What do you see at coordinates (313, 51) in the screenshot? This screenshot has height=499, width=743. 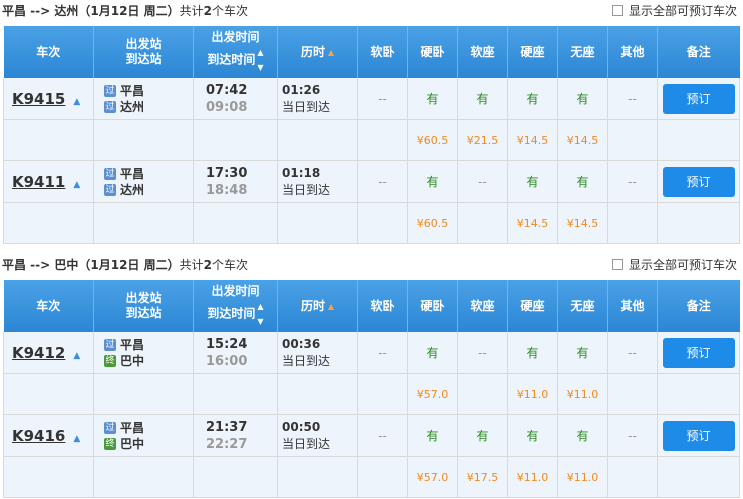 I see `column-header-label: 历时` at bounding box center [313, 51].